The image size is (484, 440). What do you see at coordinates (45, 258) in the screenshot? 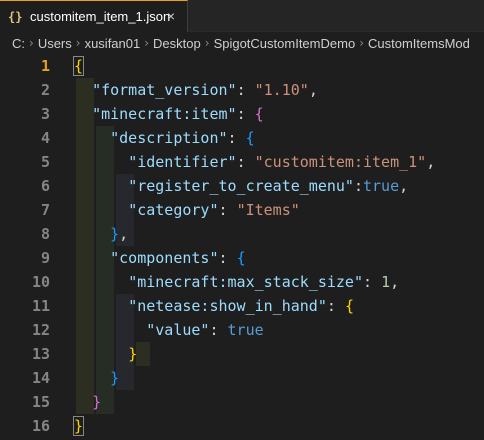
I see `line-number: 9` at bounding box center [45, 258].